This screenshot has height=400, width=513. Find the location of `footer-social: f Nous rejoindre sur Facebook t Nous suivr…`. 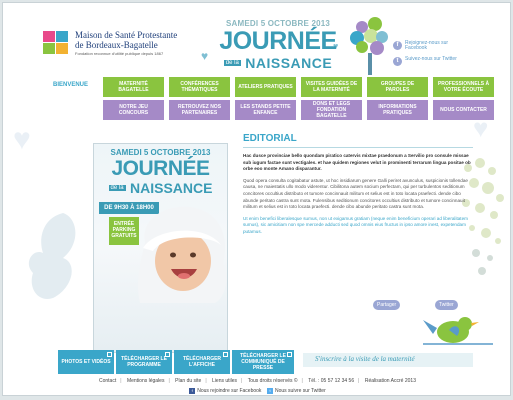

footer-social: f Nous rejoindre sur Facebook t Nous suivr… is located at coordinates (256, 391).